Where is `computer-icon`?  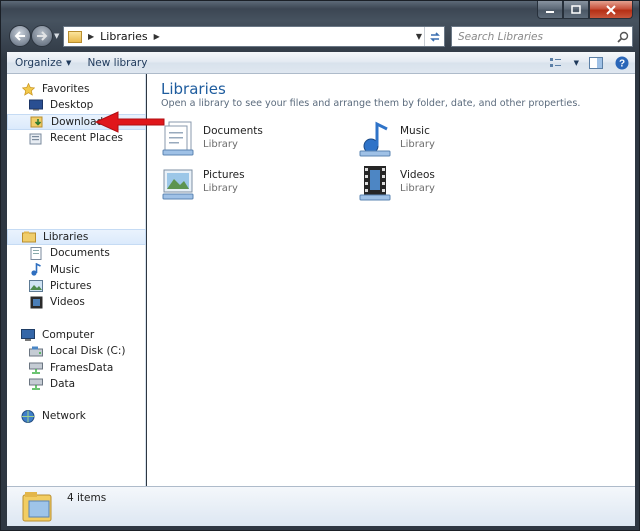 computer-icon is located at coordinates (28, 335).